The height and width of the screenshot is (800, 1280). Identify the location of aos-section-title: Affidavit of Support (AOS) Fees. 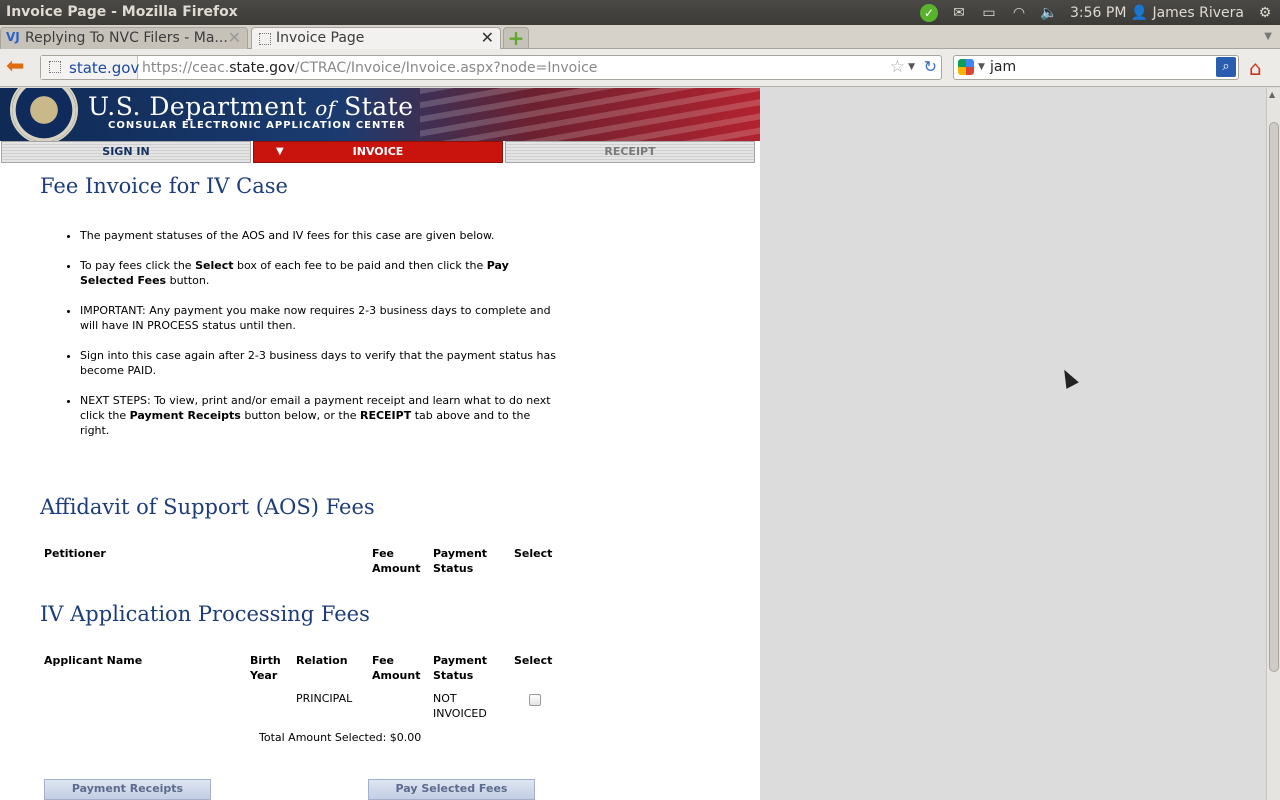
(207, 507).